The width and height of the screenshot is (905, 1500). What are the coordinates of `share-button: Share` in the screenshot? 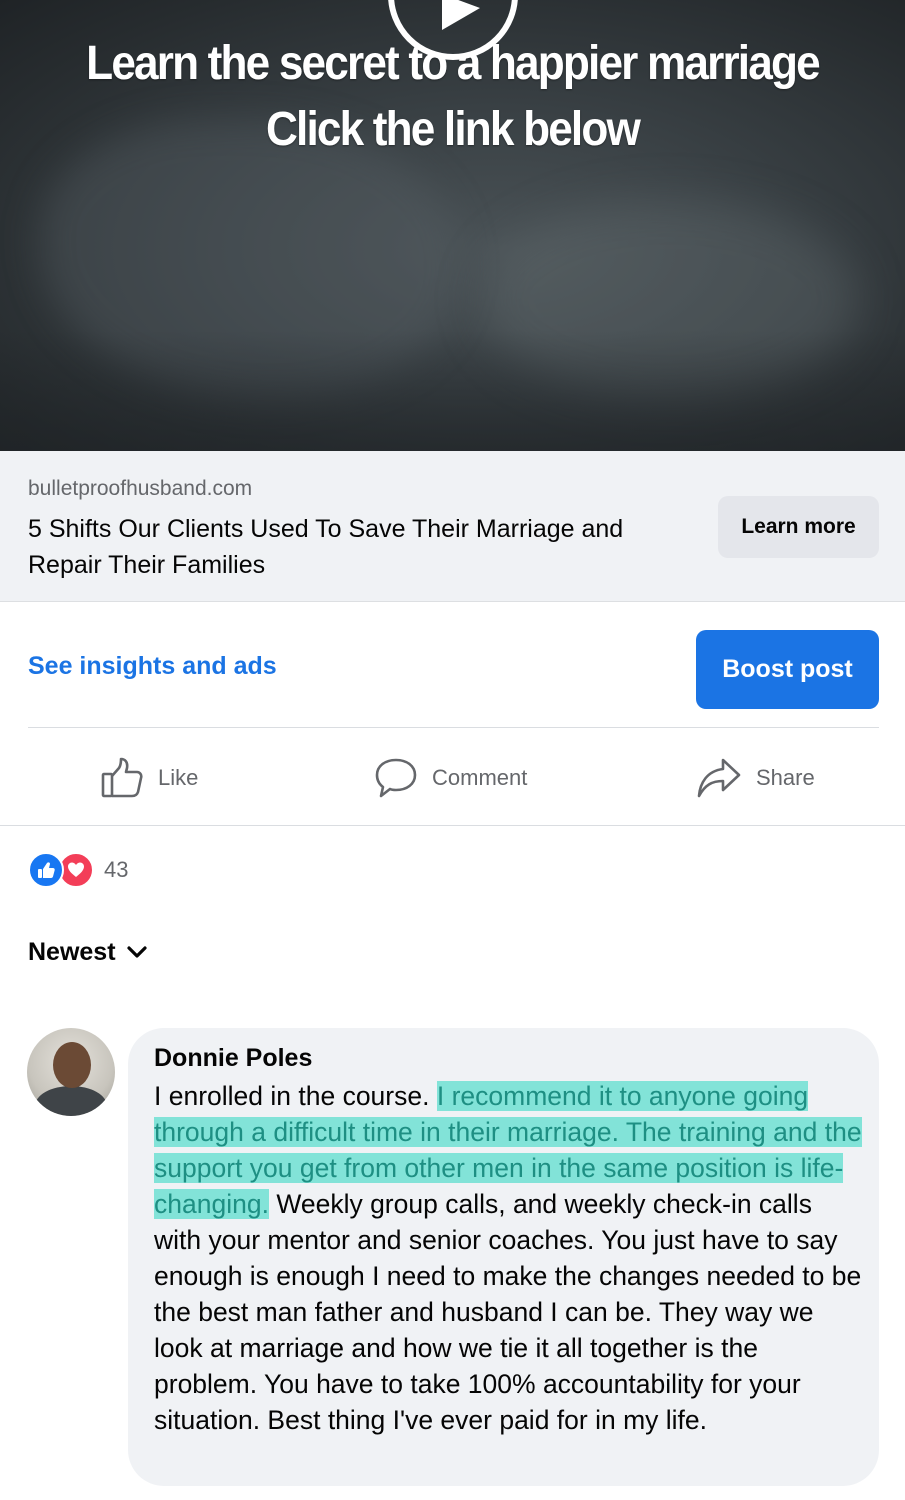 It's located at (755, 778).